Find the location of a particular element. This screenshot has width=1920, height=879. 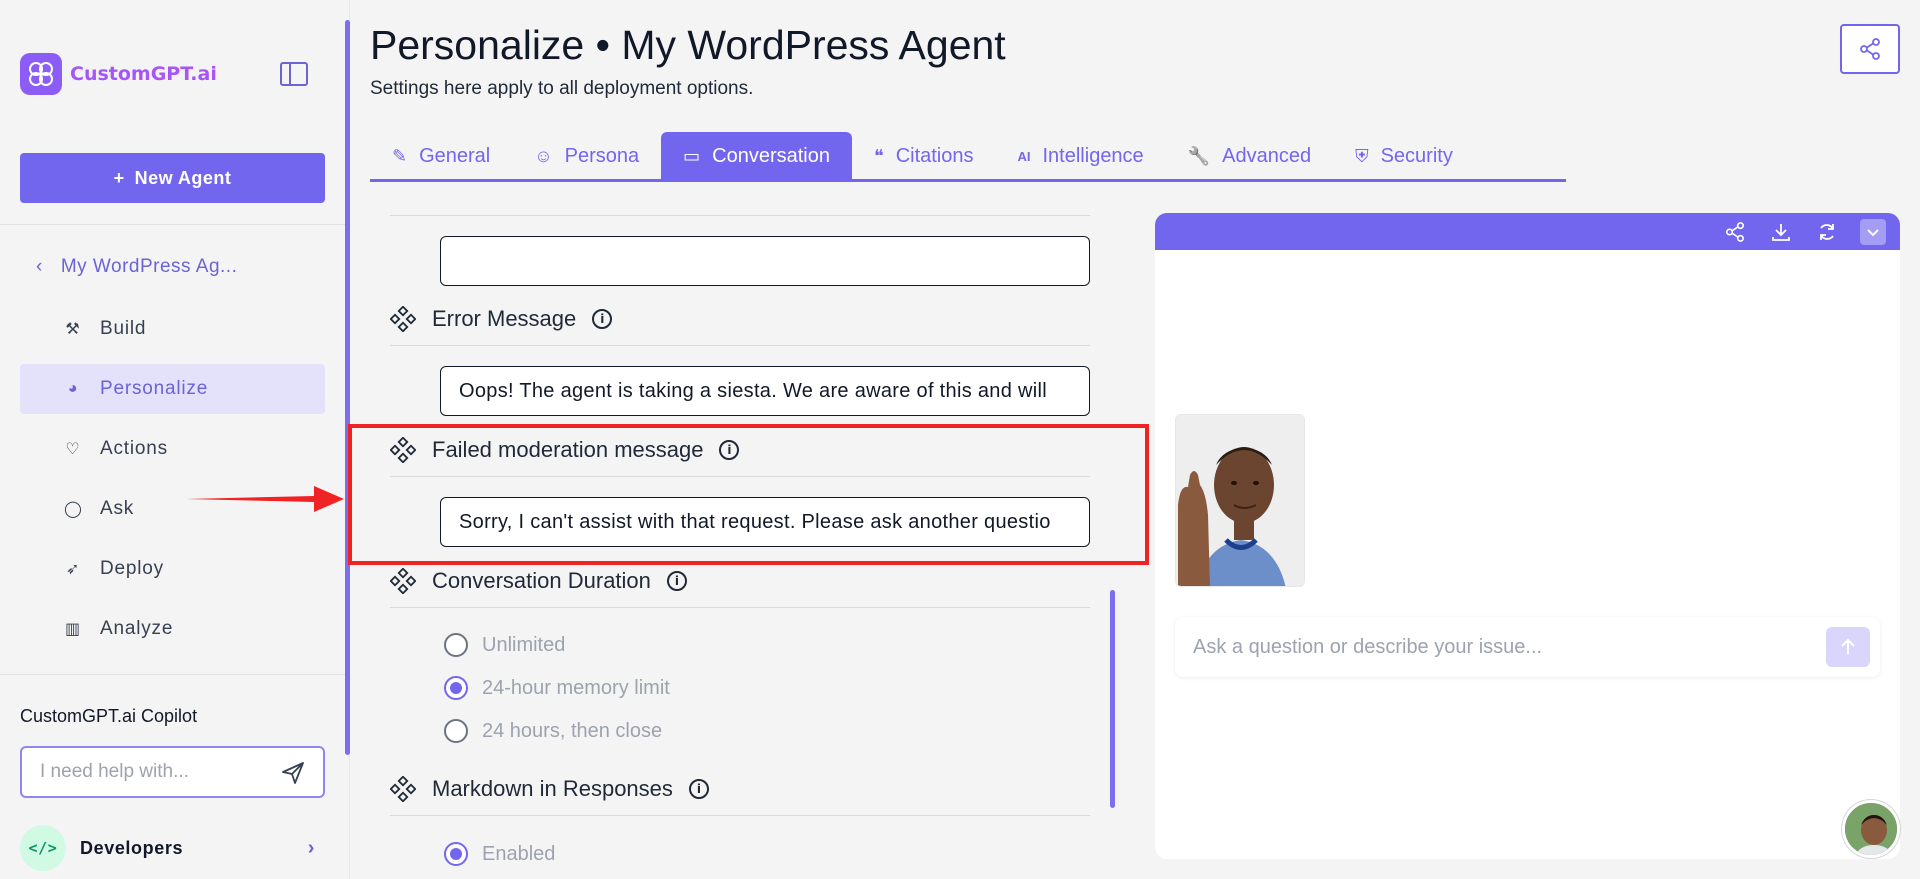

chevron-left-icon: ‹ is located at coordinates (39, 266).